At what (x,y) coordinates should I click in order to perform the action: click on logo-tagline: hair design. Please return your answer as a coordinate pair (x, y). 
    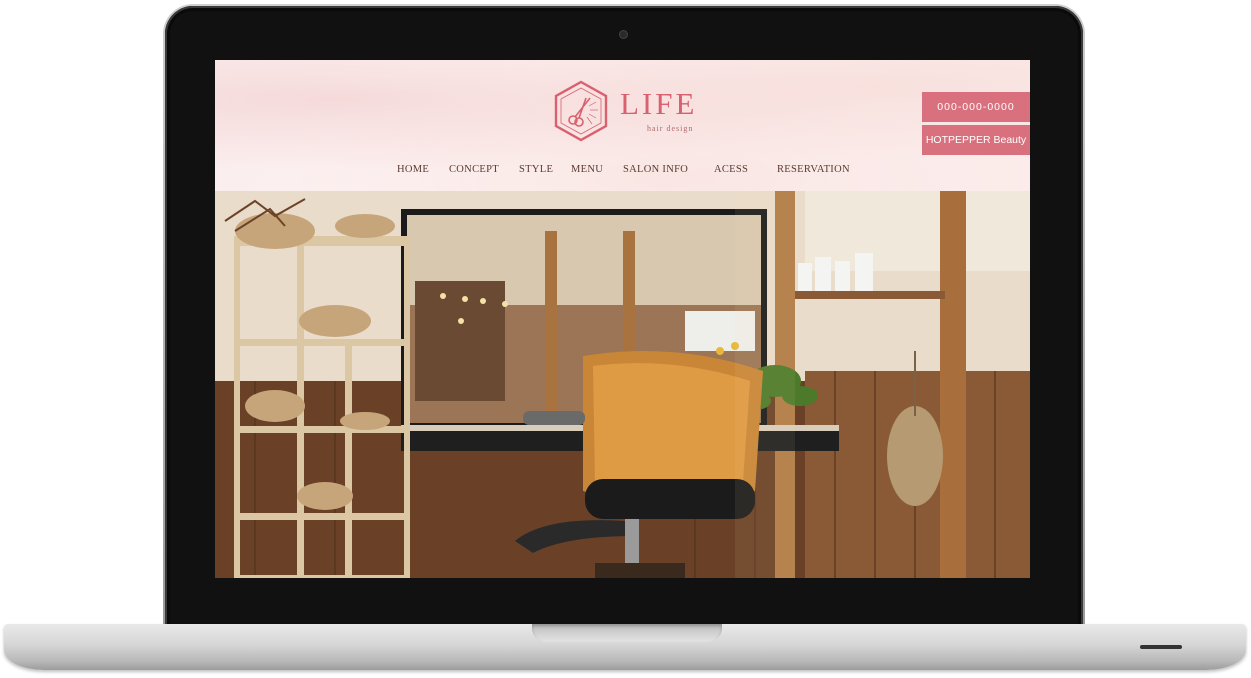
    Looking at the image, I should click on (670, 128).